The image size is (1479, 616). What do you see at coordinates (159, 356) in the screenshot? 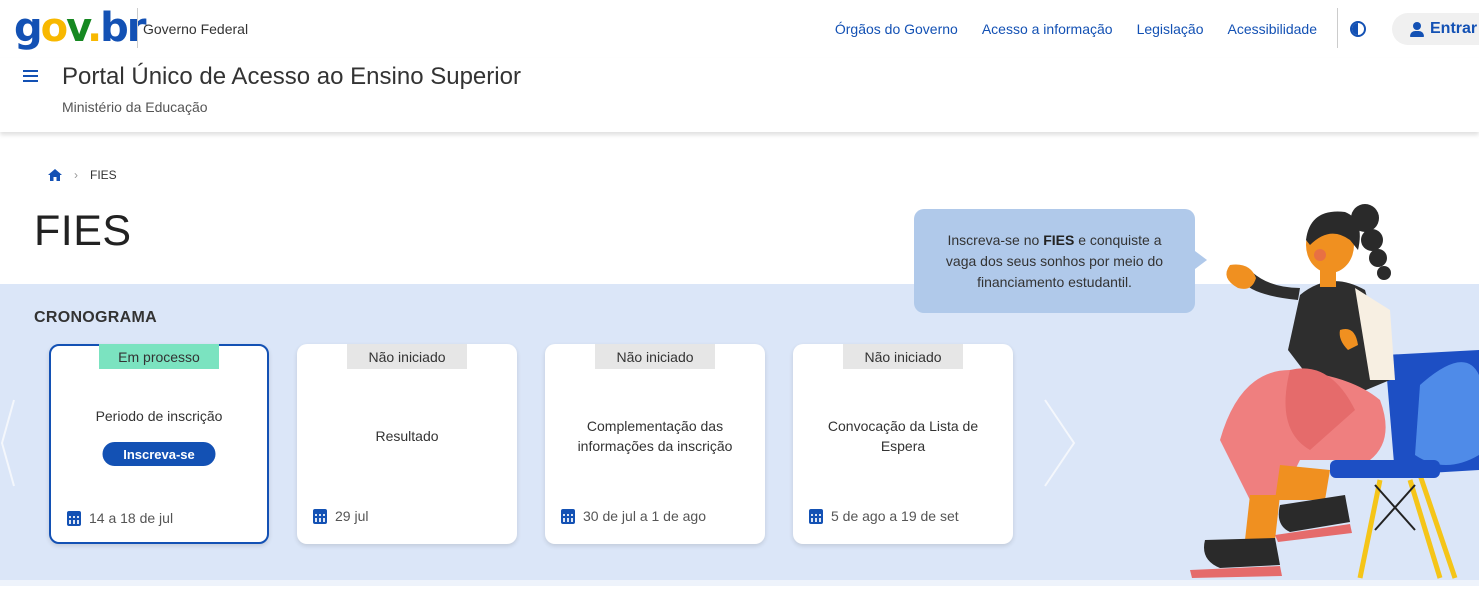
I see `status-badge: Em processo` at bounding box center [159, 356].